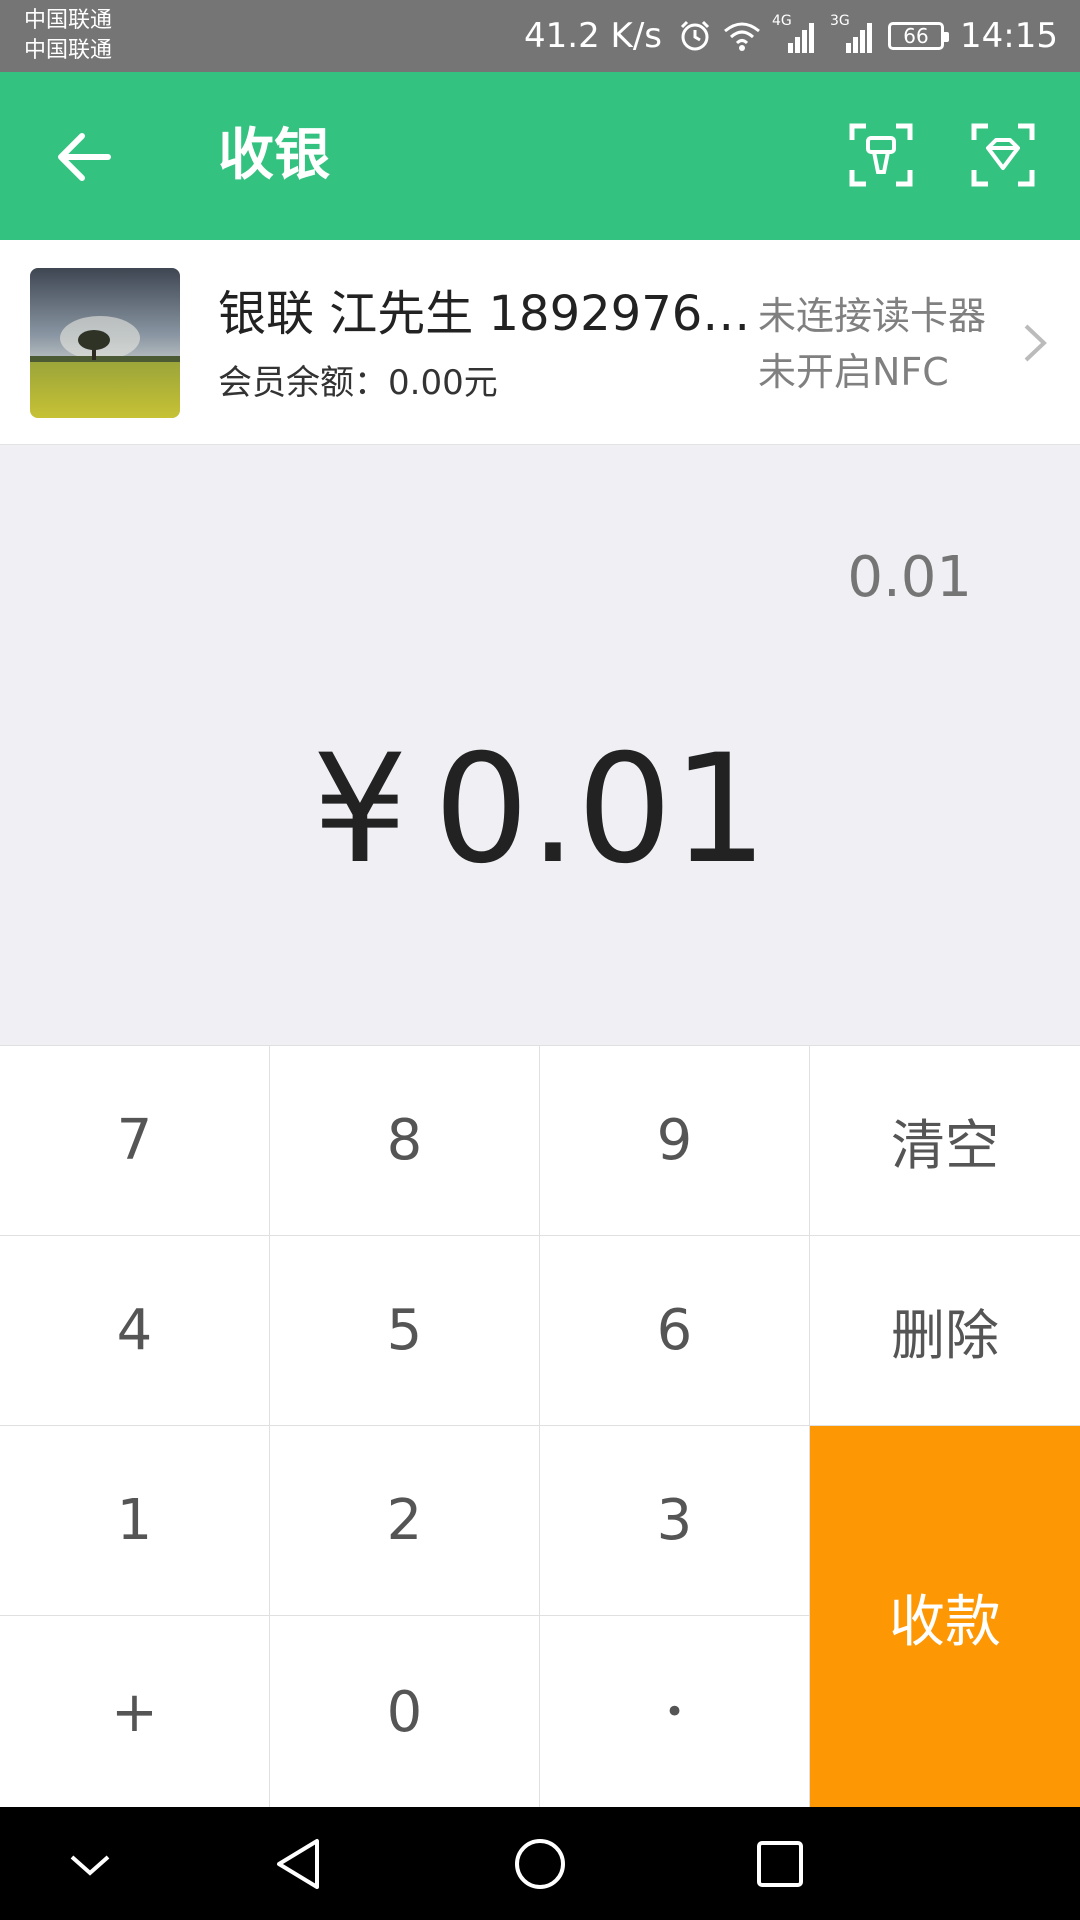  Describe the element at coordinates (1035, 343) in the screenshot. I see `chevron-right-icon` at that location.